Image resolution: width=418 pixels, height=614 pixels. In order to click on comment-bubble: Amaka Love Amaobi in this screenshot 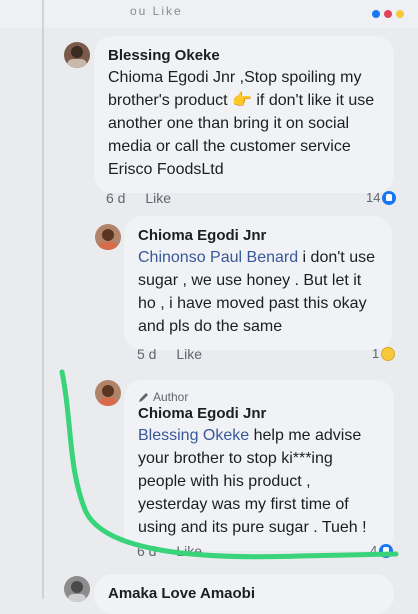, I will do `click(244, 594)`.